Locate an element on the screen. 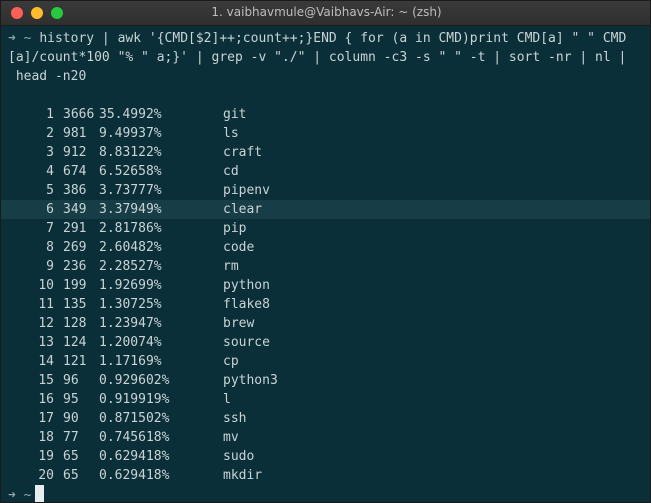 The height and width of the screenshot is (503, 651). table-row: 20 65 0.629418% mkdir is located at coordinates (328, 475).